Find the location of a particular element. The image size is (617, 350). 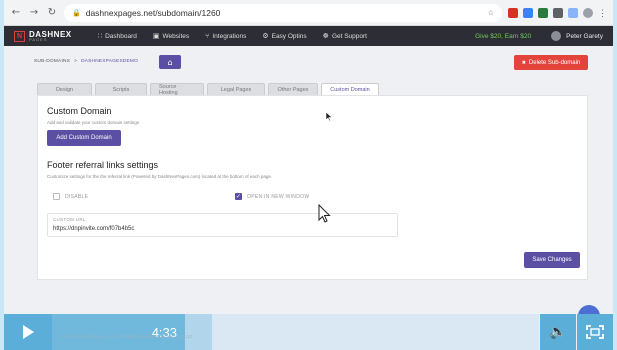

optins-icon: ⚙ is located at coordinates (265, 36).